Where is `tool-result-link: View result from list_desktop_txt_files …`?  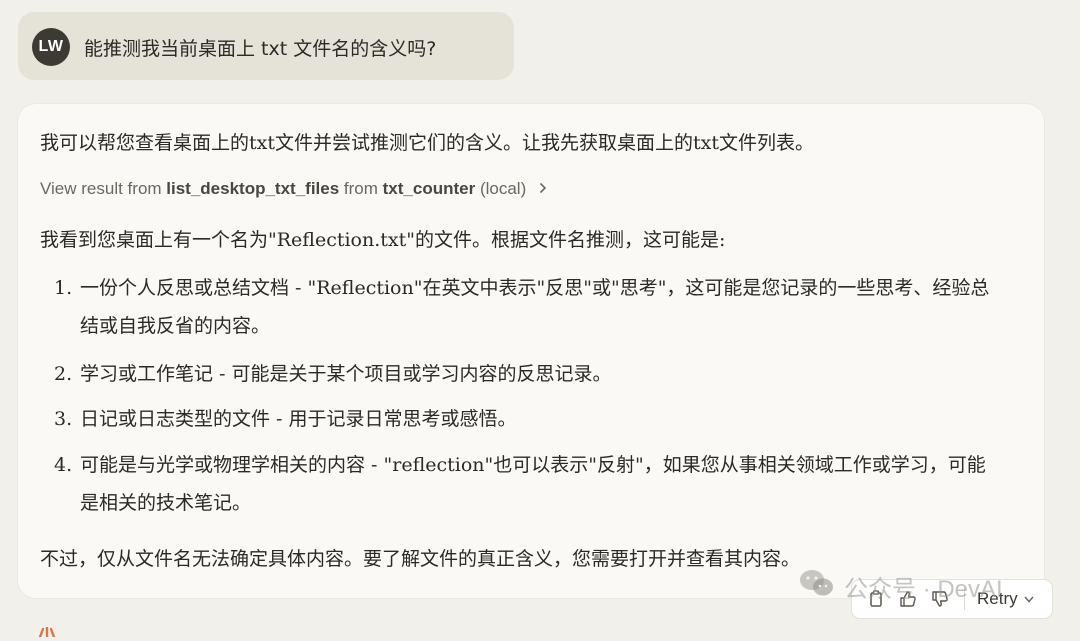
tool-result-link: View result from list_desktop_txt_files … is located at coordinates (293, 189).